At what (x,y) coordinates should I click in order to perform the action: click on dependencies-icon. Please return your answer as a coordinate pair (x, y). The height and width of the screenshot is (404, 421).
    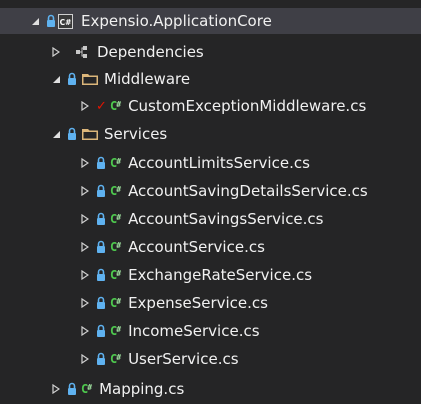
    Looking at the image, I should click on (81, 52).